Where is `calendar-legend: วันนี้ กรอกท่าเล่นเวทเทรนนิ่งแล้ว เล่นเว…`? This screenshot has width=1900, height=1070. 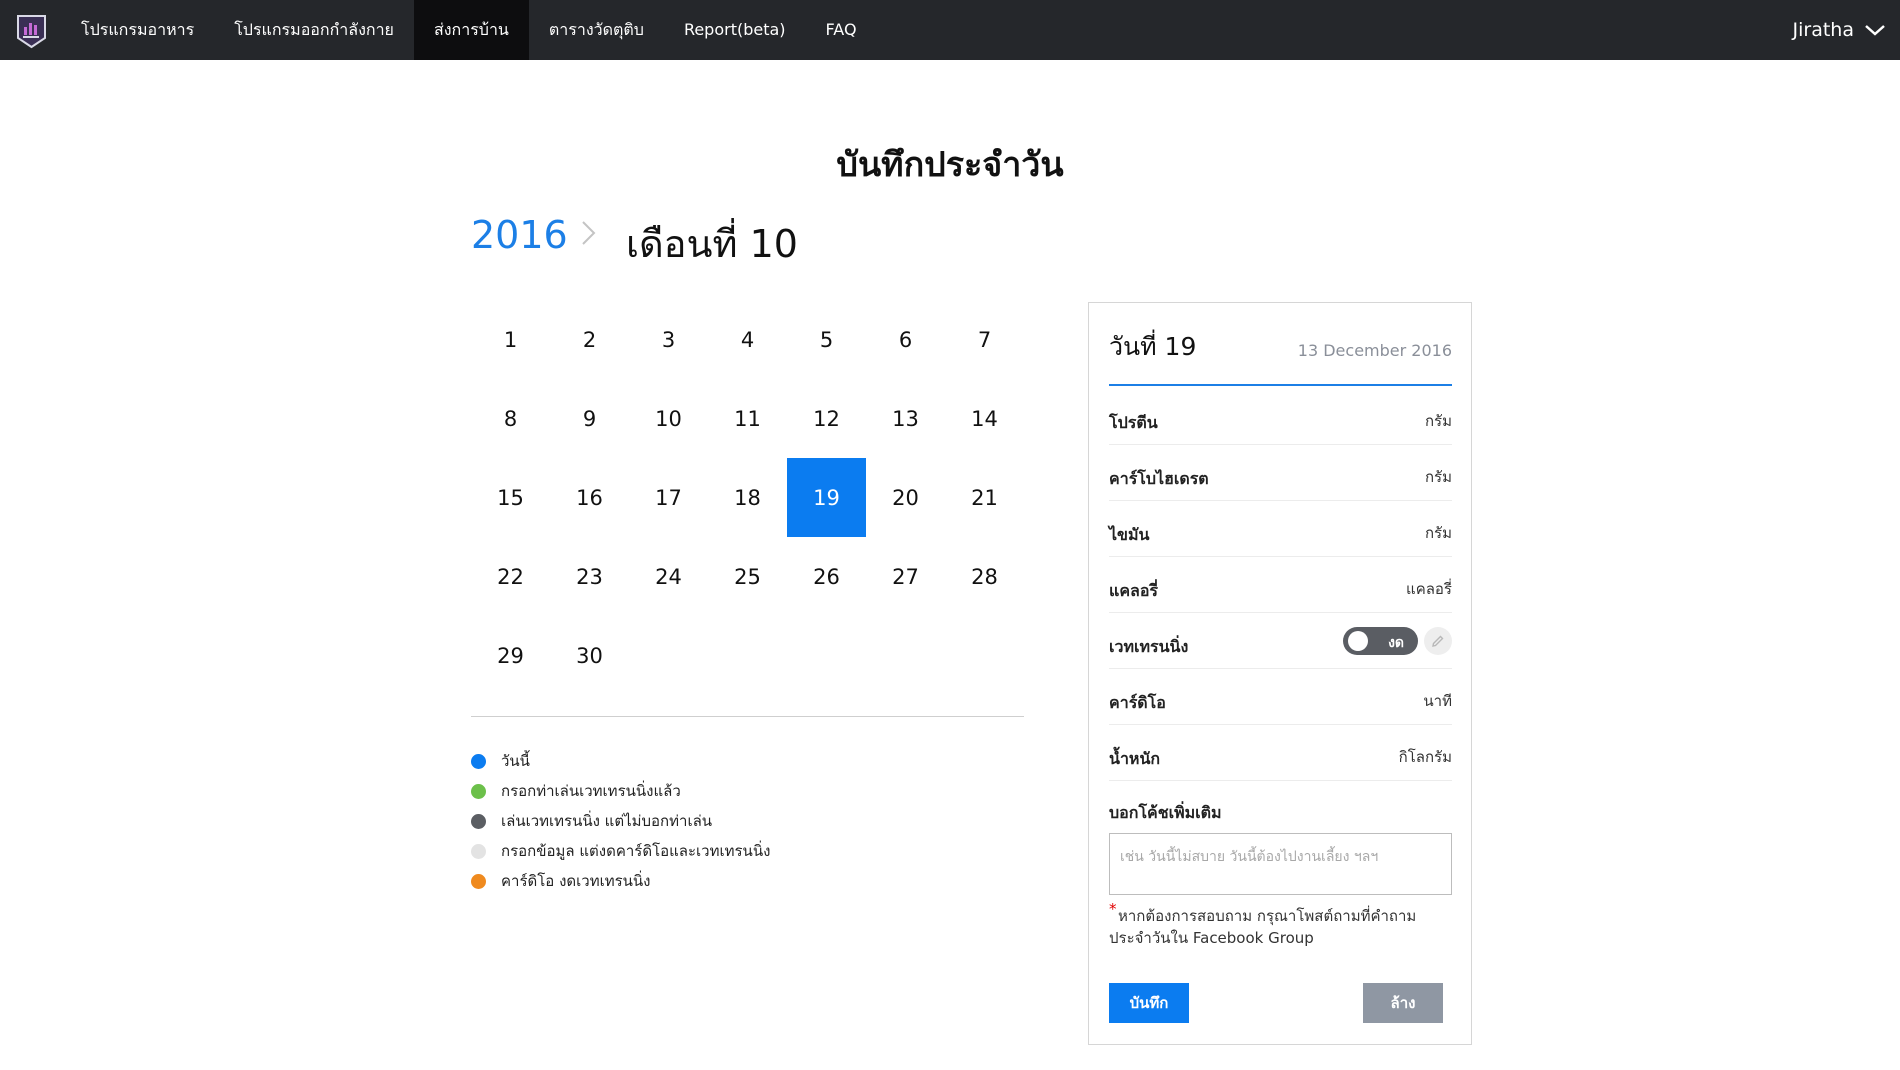
calendar-legend: วันนี้ กรอกท่าเล่นเวทเทรนนิ่งแล้ว เล่นเว… is located at coordinates (620, 821).